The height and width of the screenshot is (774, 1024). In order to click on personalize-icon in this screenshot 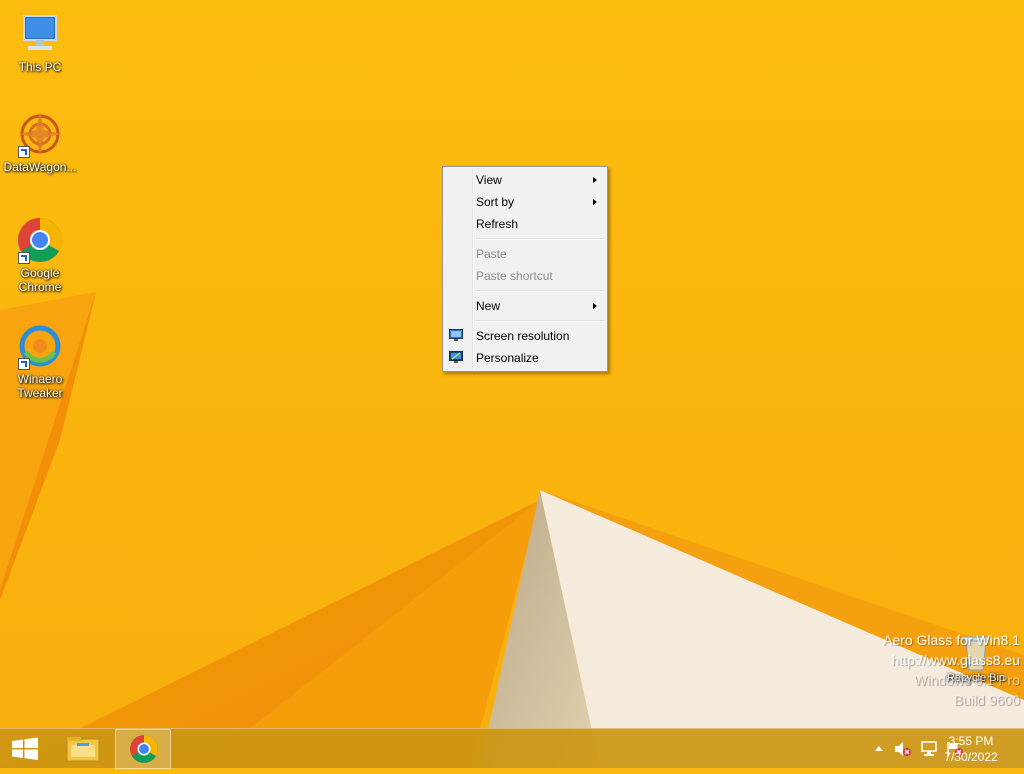, I will do `click(456, 357)`.